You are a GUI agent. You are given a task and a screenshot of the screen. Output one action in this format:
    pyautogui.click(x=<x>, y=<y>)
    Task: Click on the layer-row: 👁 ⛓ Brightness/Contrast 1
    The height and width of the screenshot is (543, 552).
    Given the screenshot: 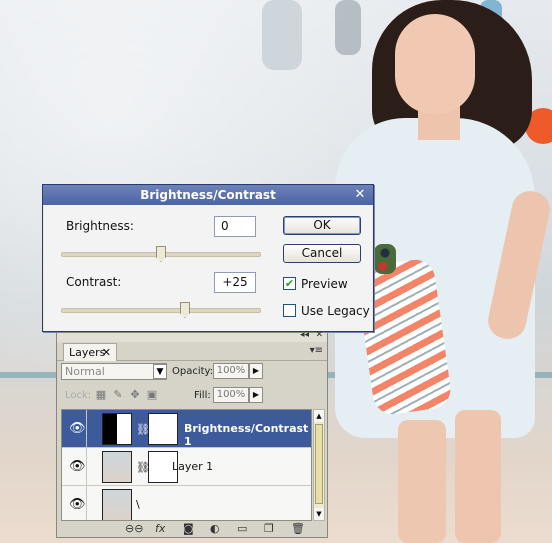 What is the action you would take?
    pyautogui.click(x=186, y=429)
    